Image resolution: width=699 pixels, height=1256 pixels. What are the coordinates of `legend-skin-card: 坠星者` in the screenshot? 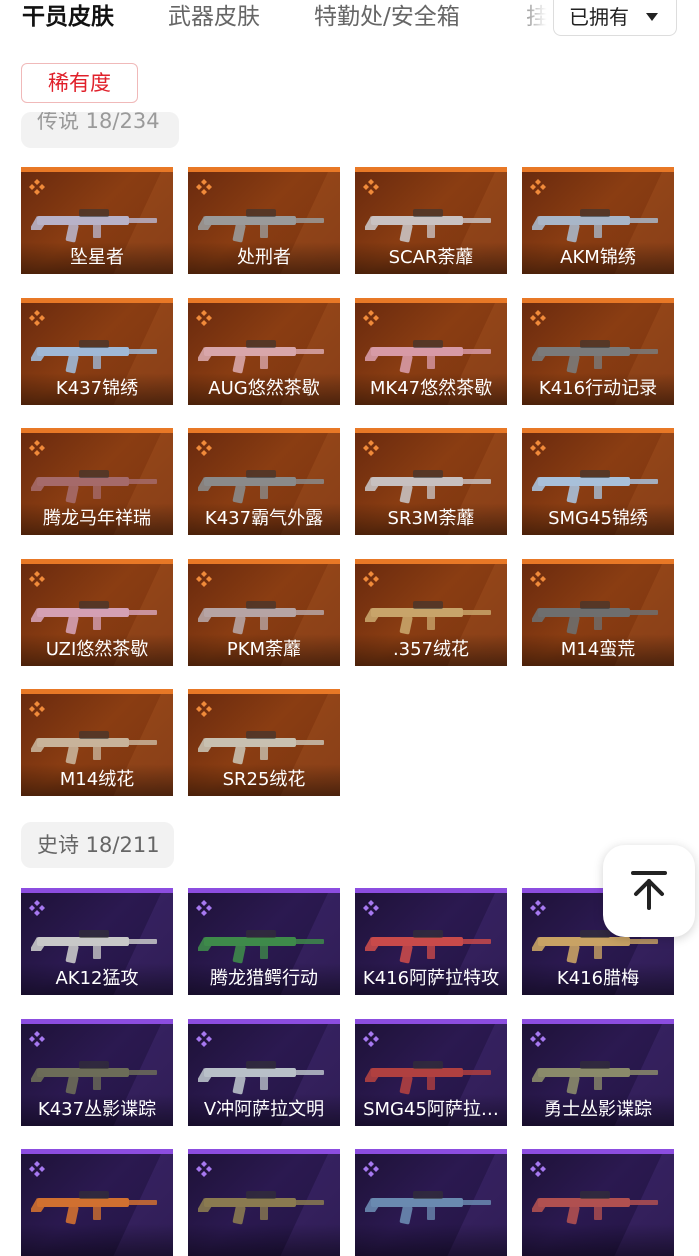 It's located at (97, 220).